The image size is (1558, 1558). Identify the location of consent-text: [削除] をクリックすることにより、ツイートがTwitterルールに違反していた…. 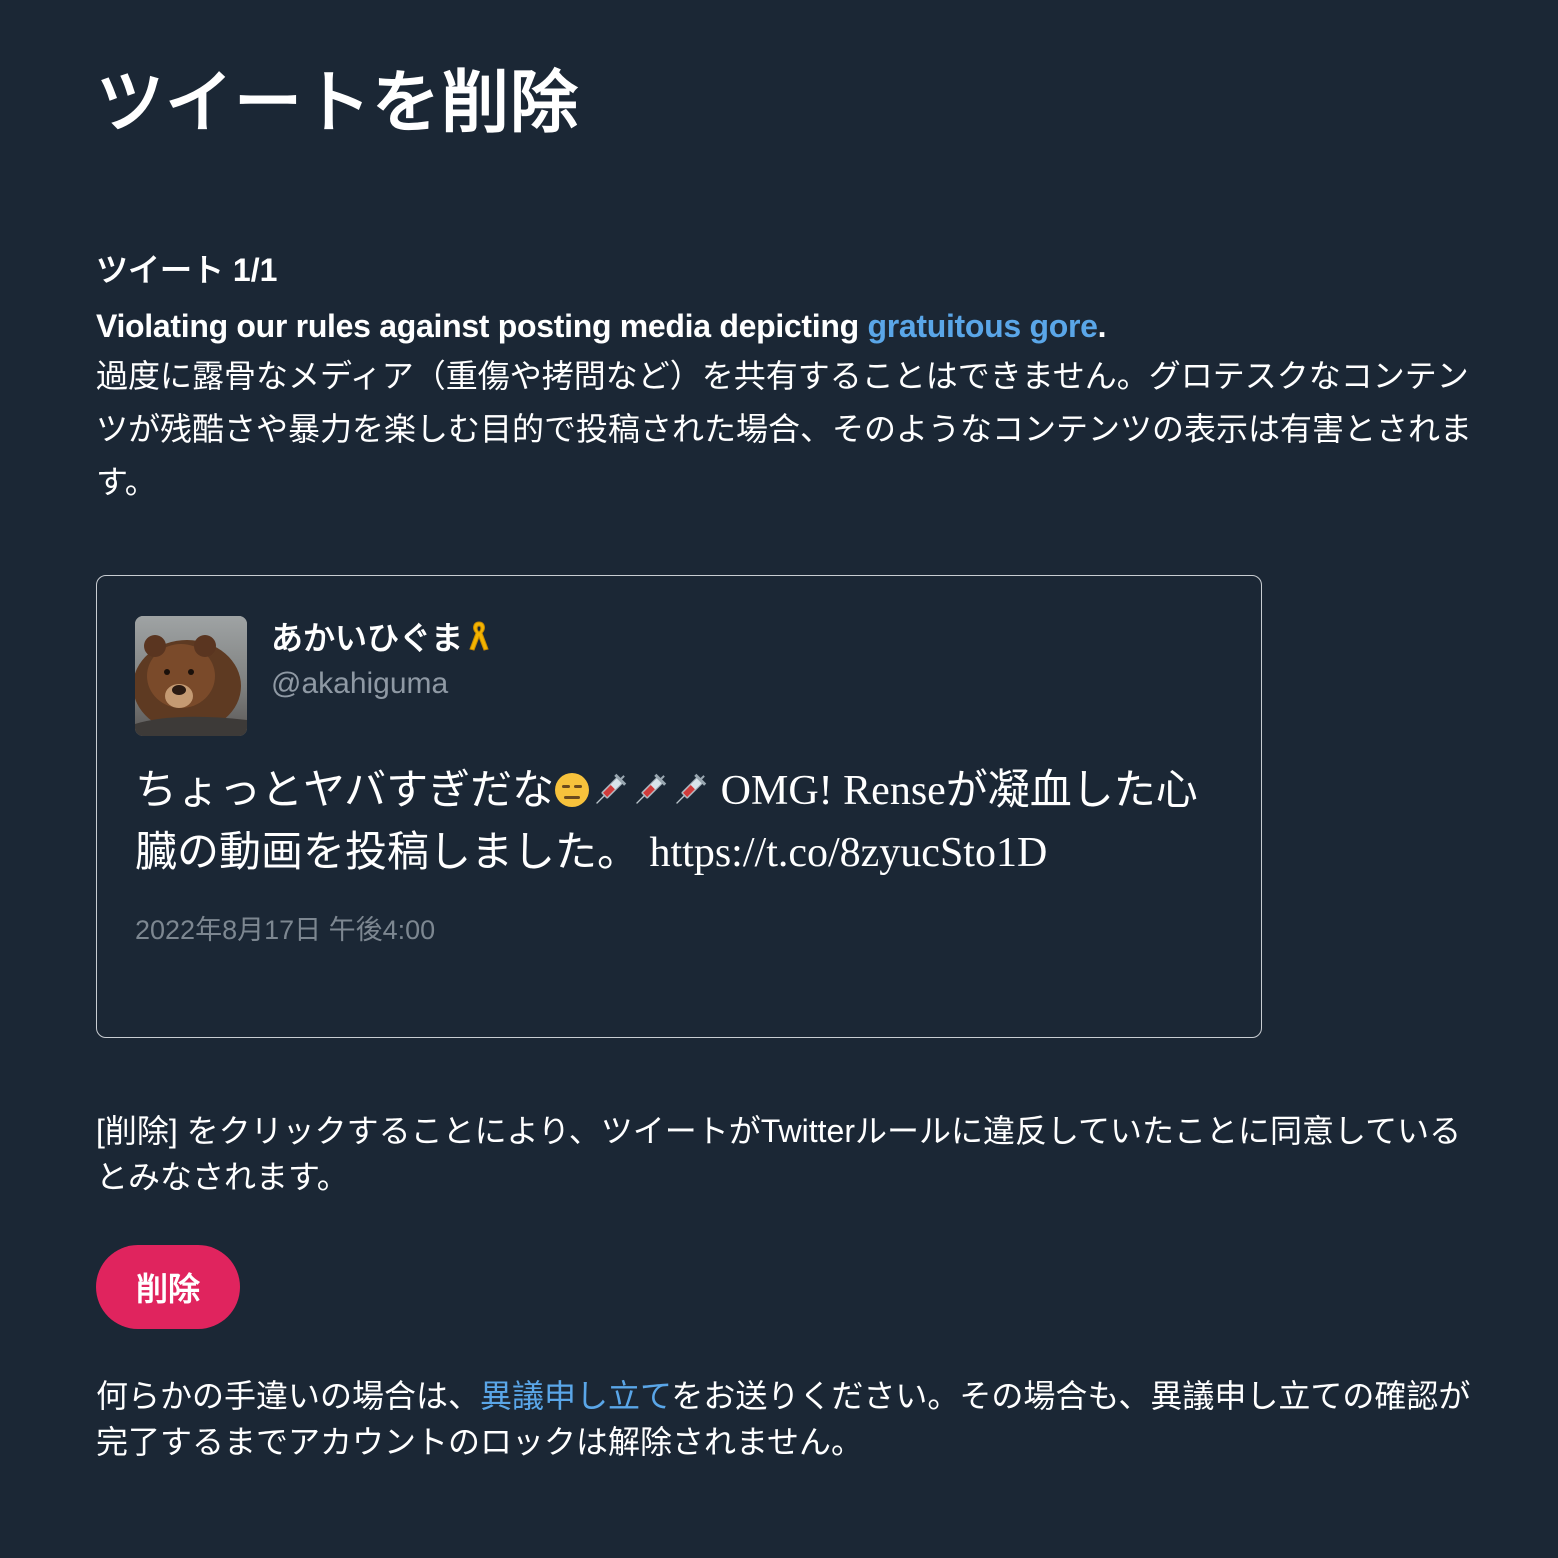
(779, 1154).